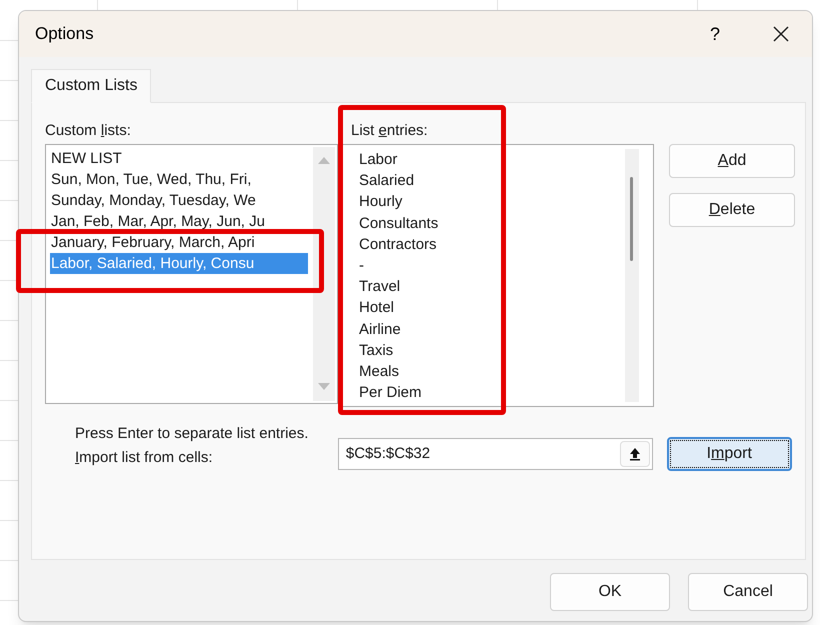 This screenshot has height=625, width=820. Describe the element at coordinates (732, 161) in the screenshot. I see `action-button: Add` at that location.